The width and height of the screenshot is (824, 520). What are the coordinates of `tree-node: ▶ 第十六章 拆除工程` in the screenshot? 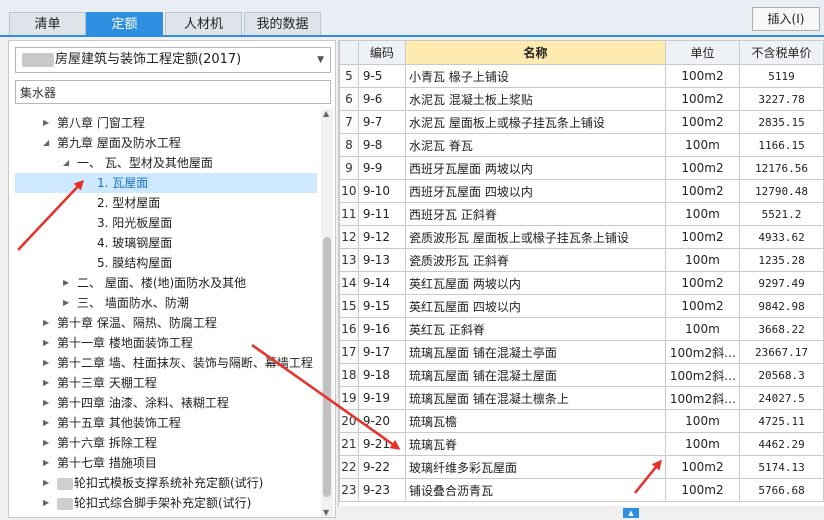 It's located at (164, 443).